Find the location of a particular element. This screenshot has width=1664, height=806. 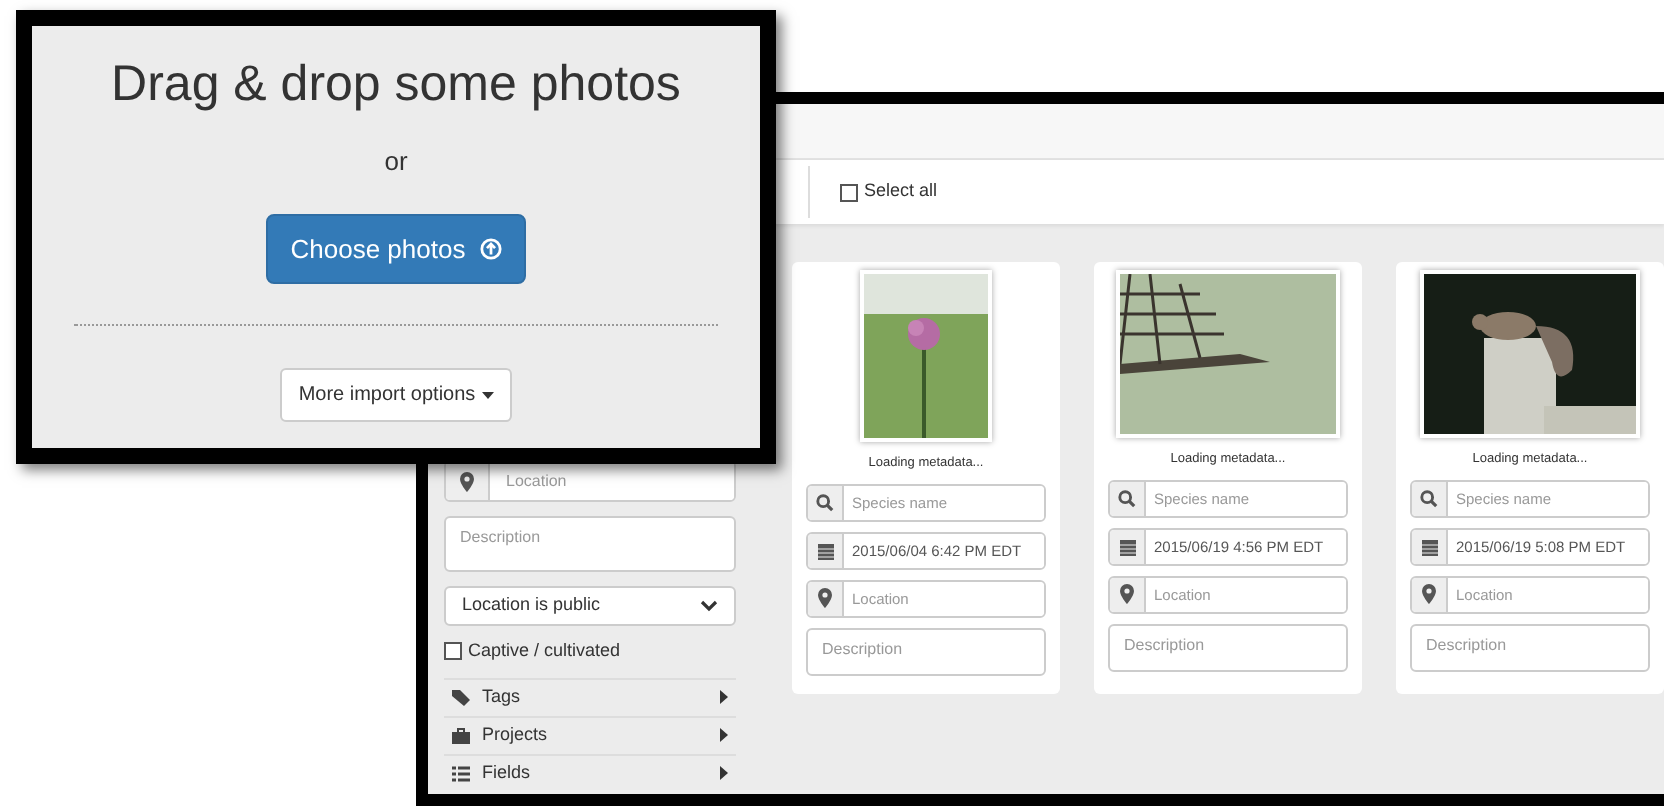

captive-label: Captive / cultivated is located at coordinates (544, 651).